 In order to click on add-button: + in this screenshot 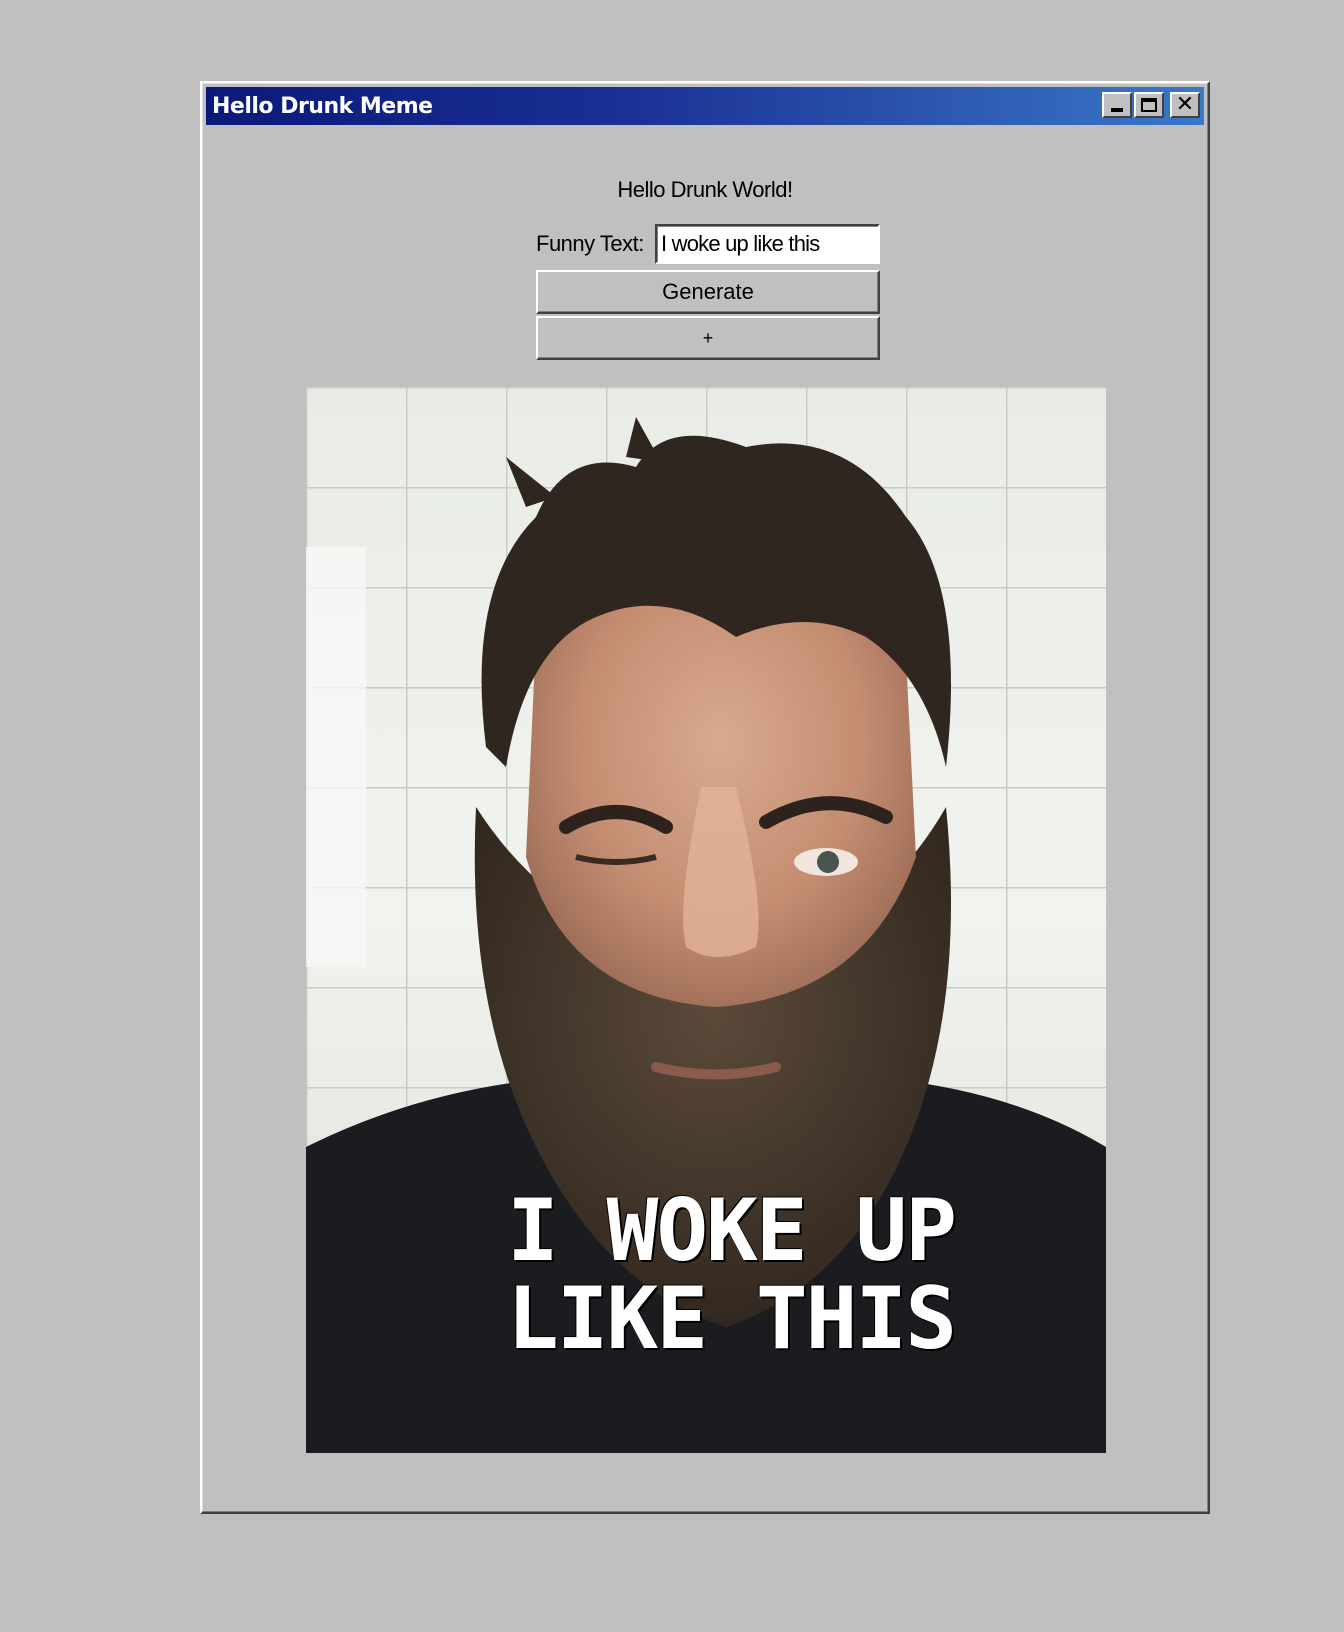, I will do `click(708, 338)`.